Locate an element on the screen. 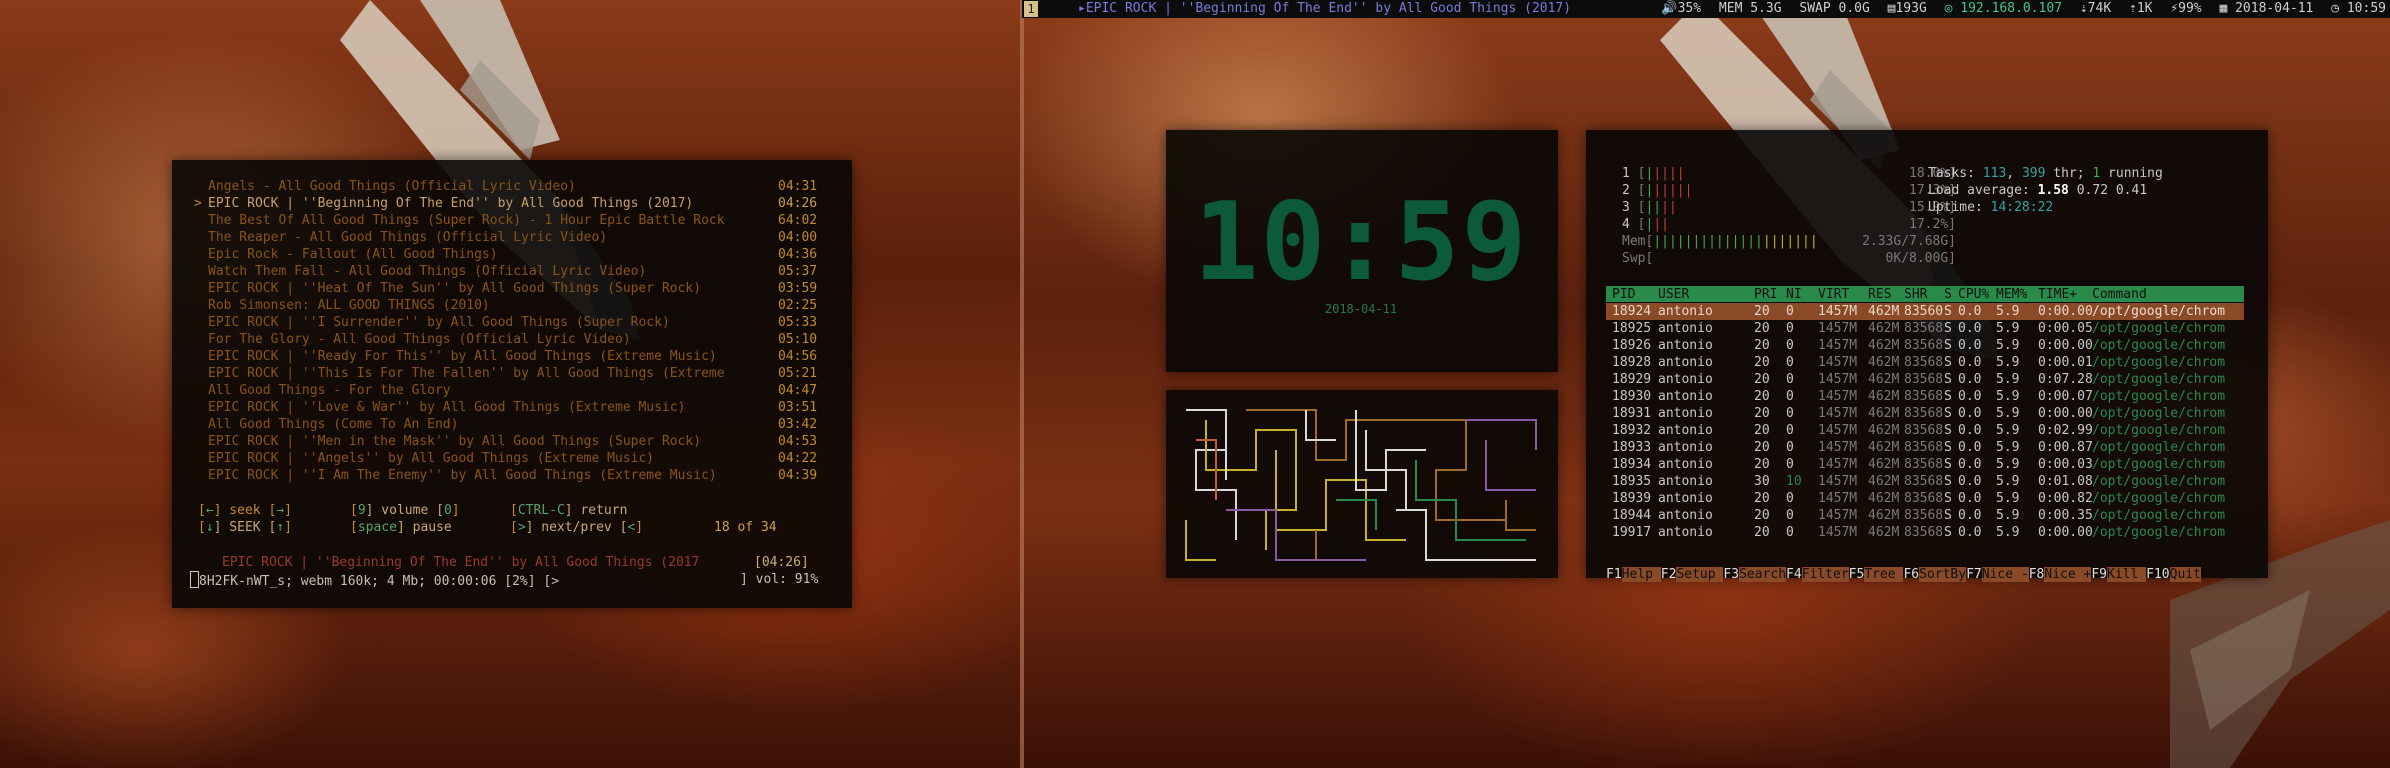  load-average: Load average: 1.58 0.72 0.41 is located at coordinates (2038, 190).